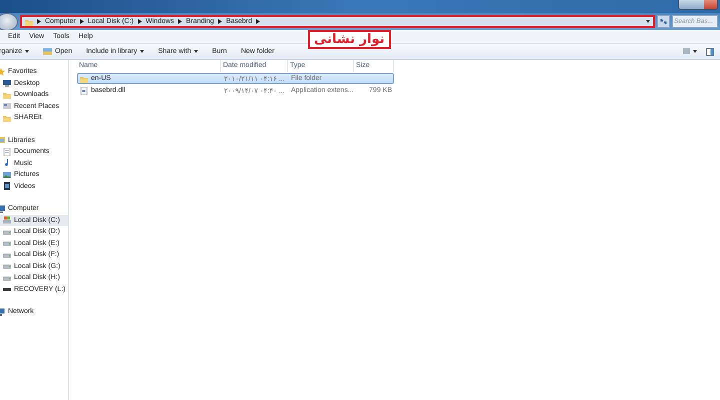 The width and height of the screenshot is (720, 400). Describe the element at coordinates (84, 90) in the screenshot. I see `file-icon` at that location.